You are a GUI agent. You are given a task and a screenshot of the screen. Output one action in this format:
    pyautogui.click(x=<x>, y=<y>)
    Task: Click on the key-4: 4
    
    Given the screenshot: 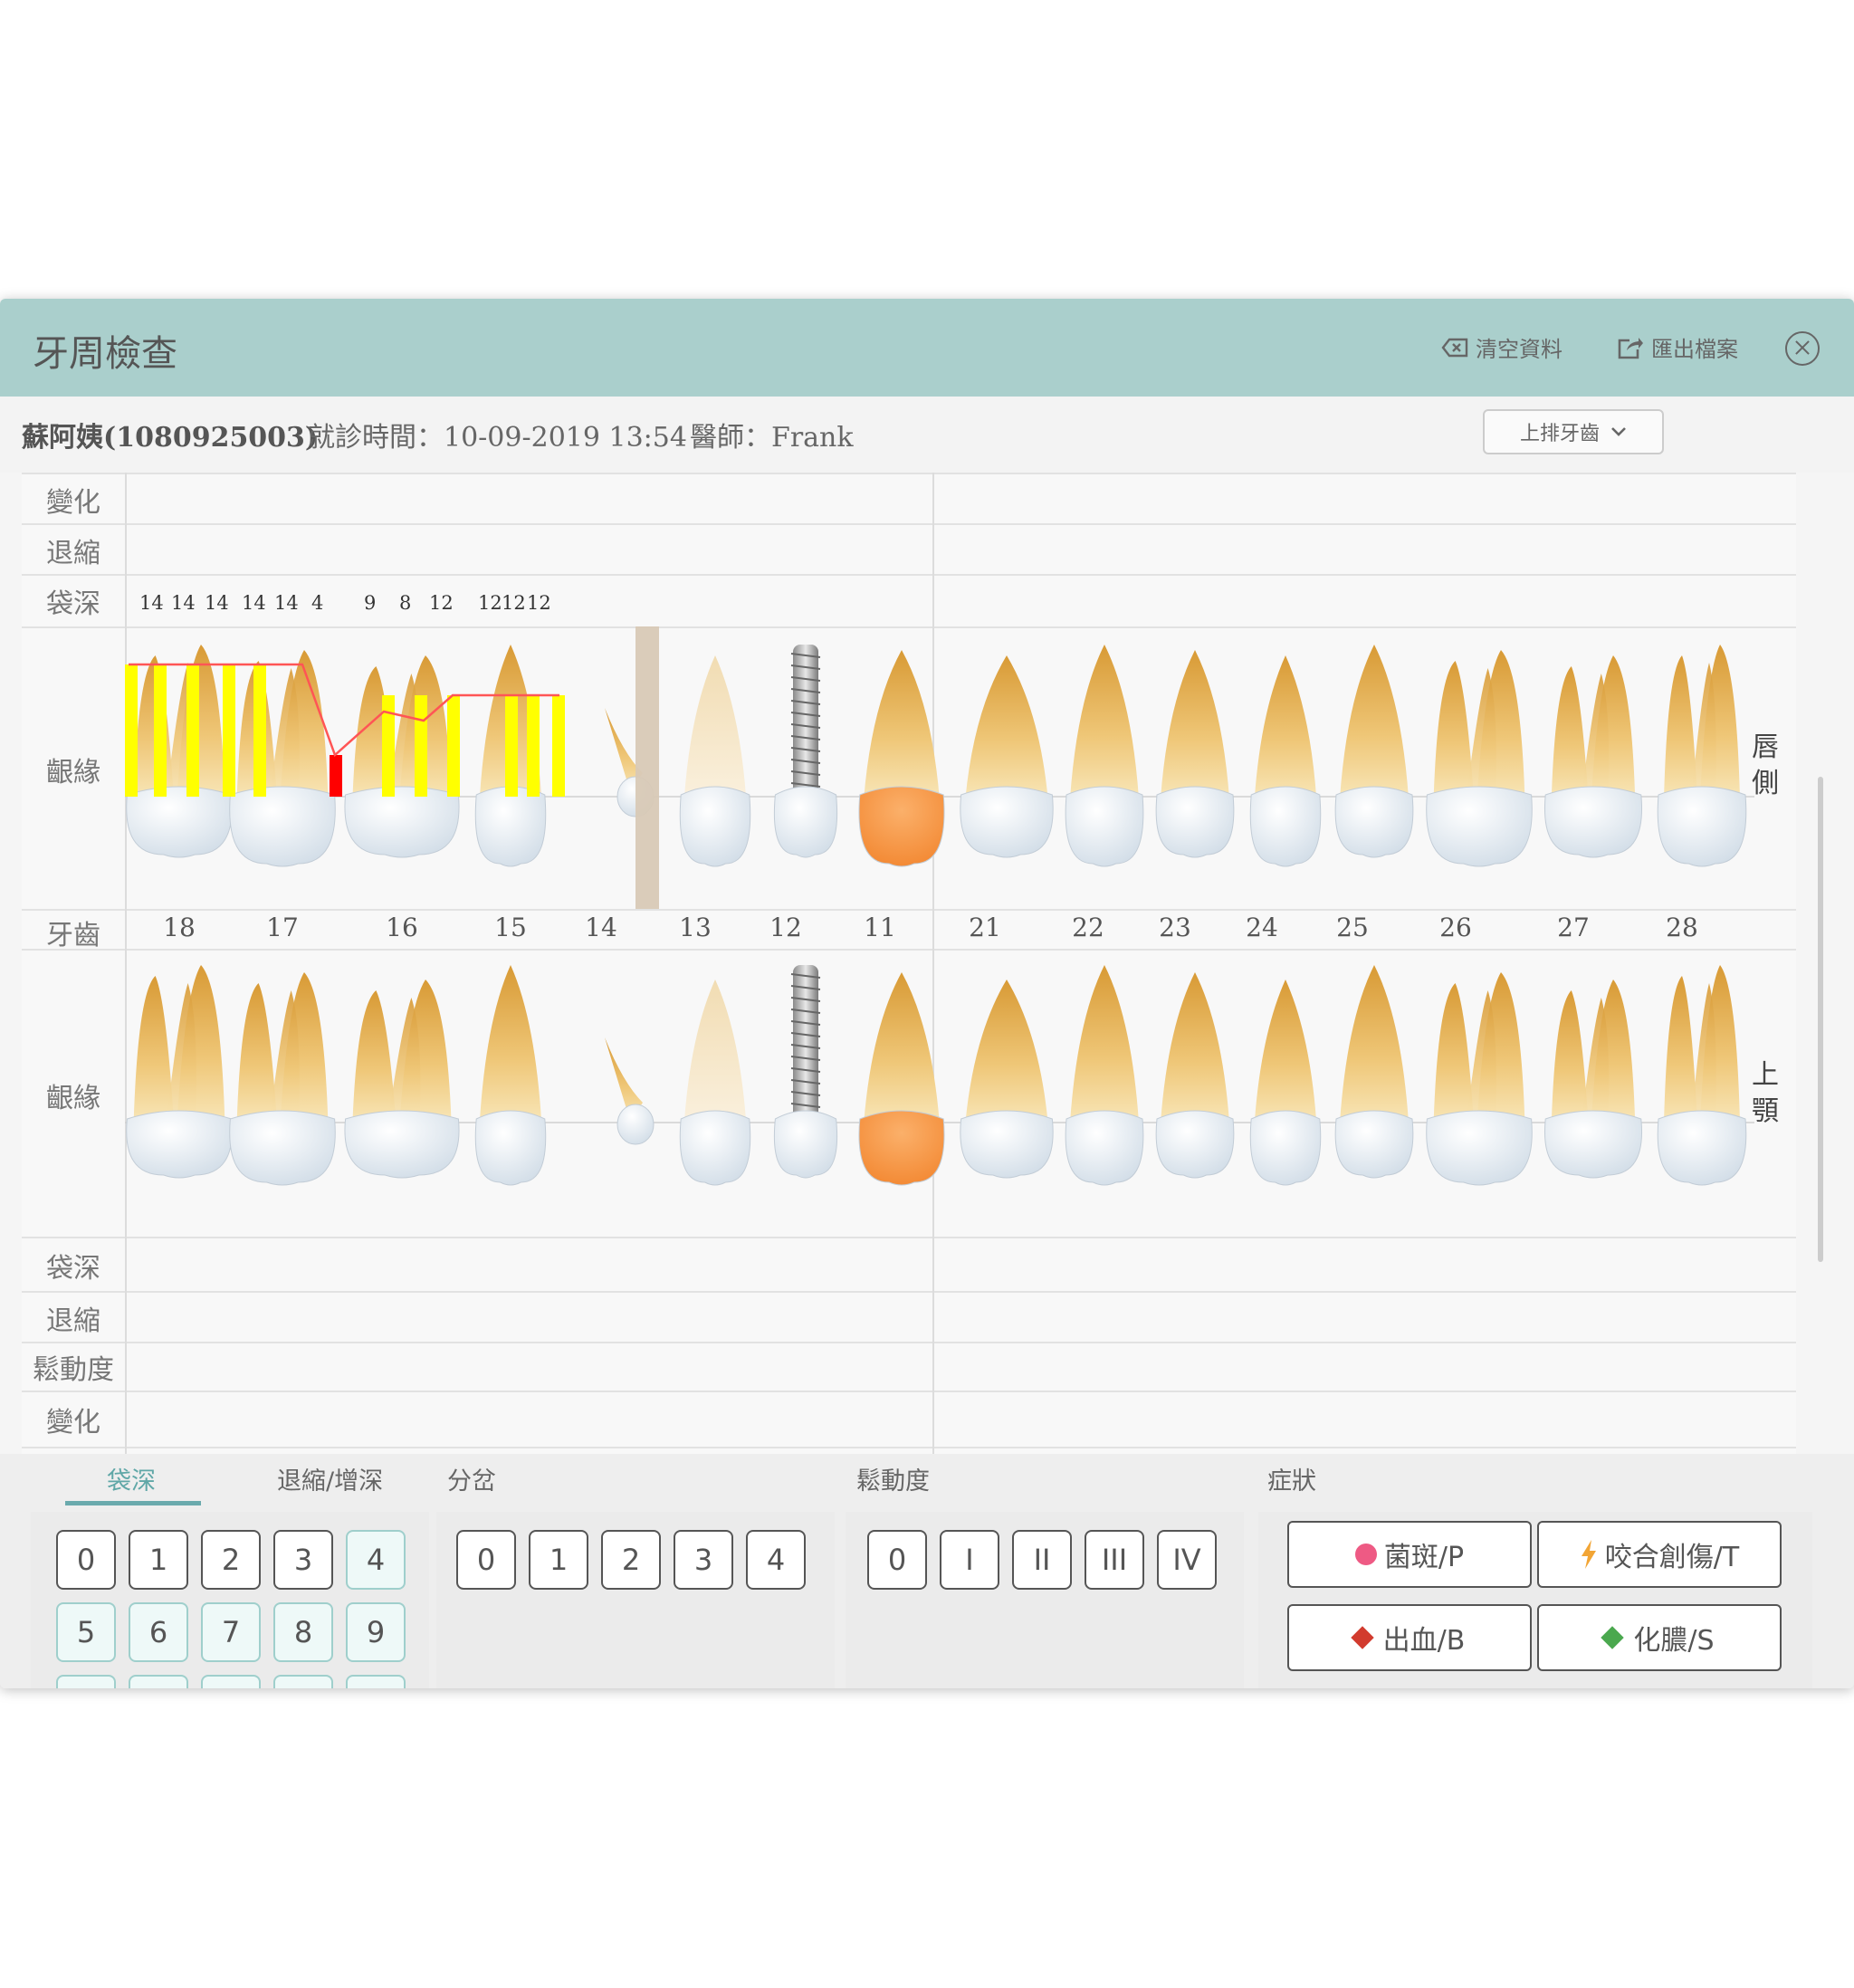 What is the action you would take?
    pyautogui.click(x=376, y=1560)
    